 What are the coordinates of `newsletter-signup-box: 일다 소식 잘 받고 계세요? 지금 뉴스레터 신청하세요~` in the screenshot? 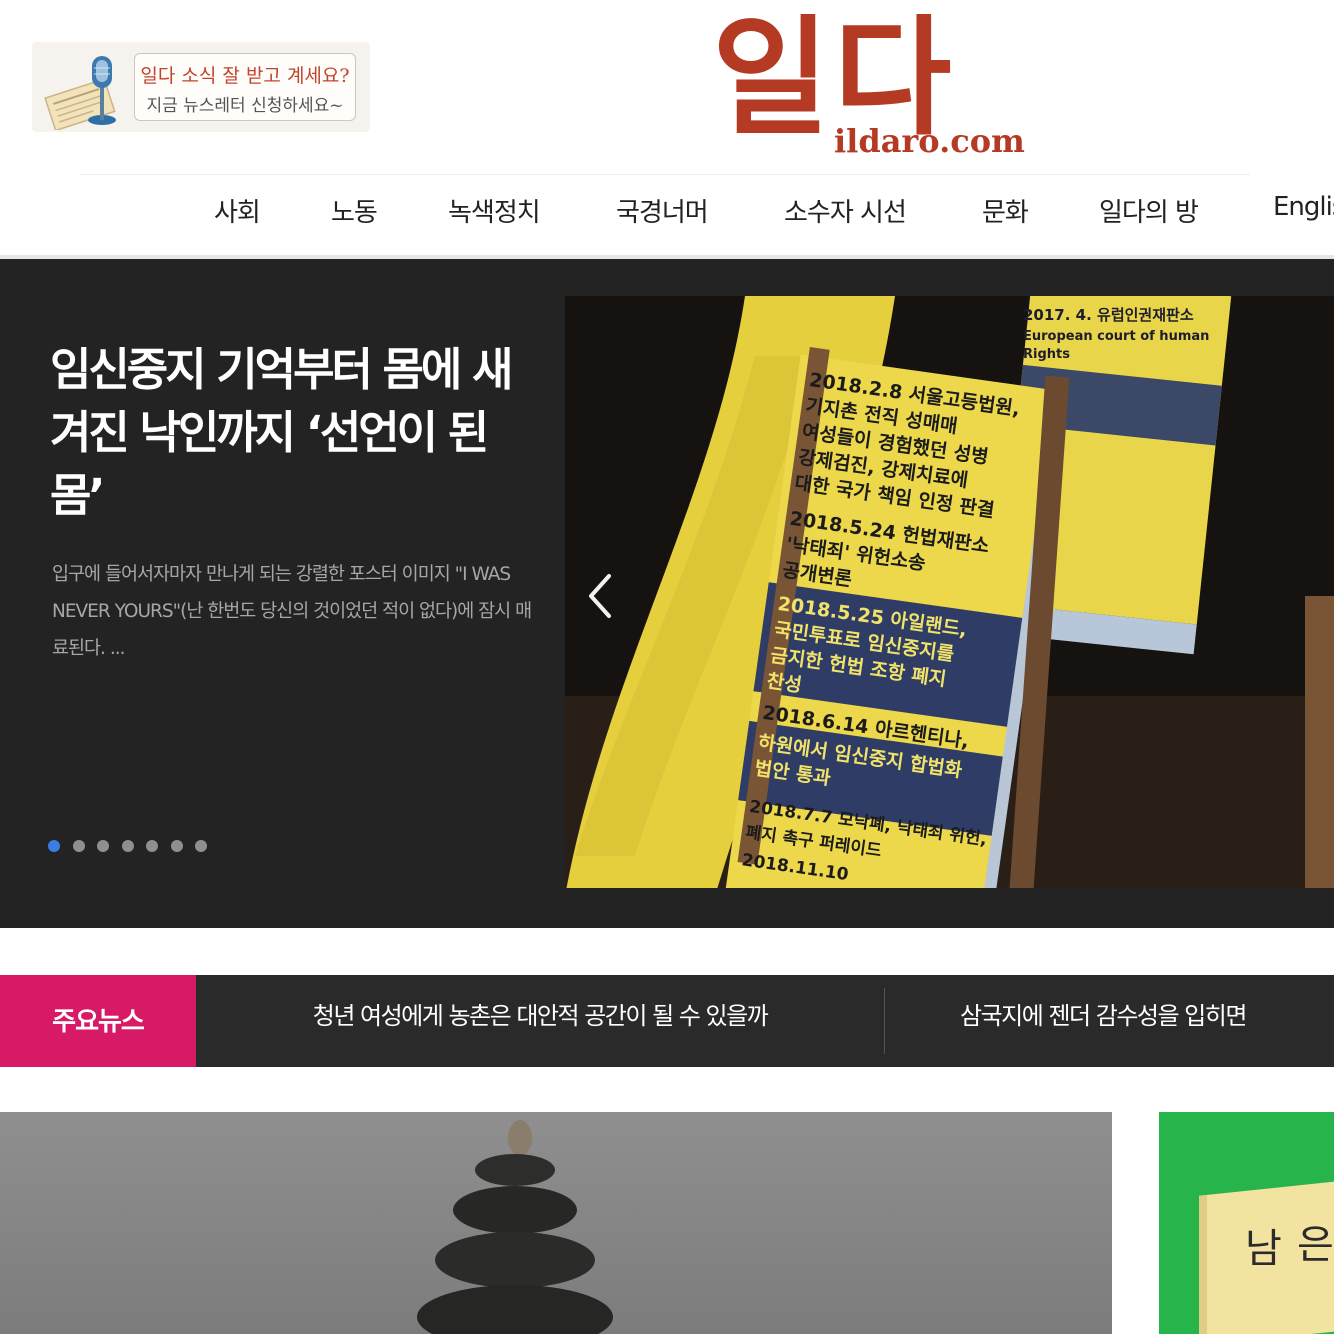 It's located at (245, 87).